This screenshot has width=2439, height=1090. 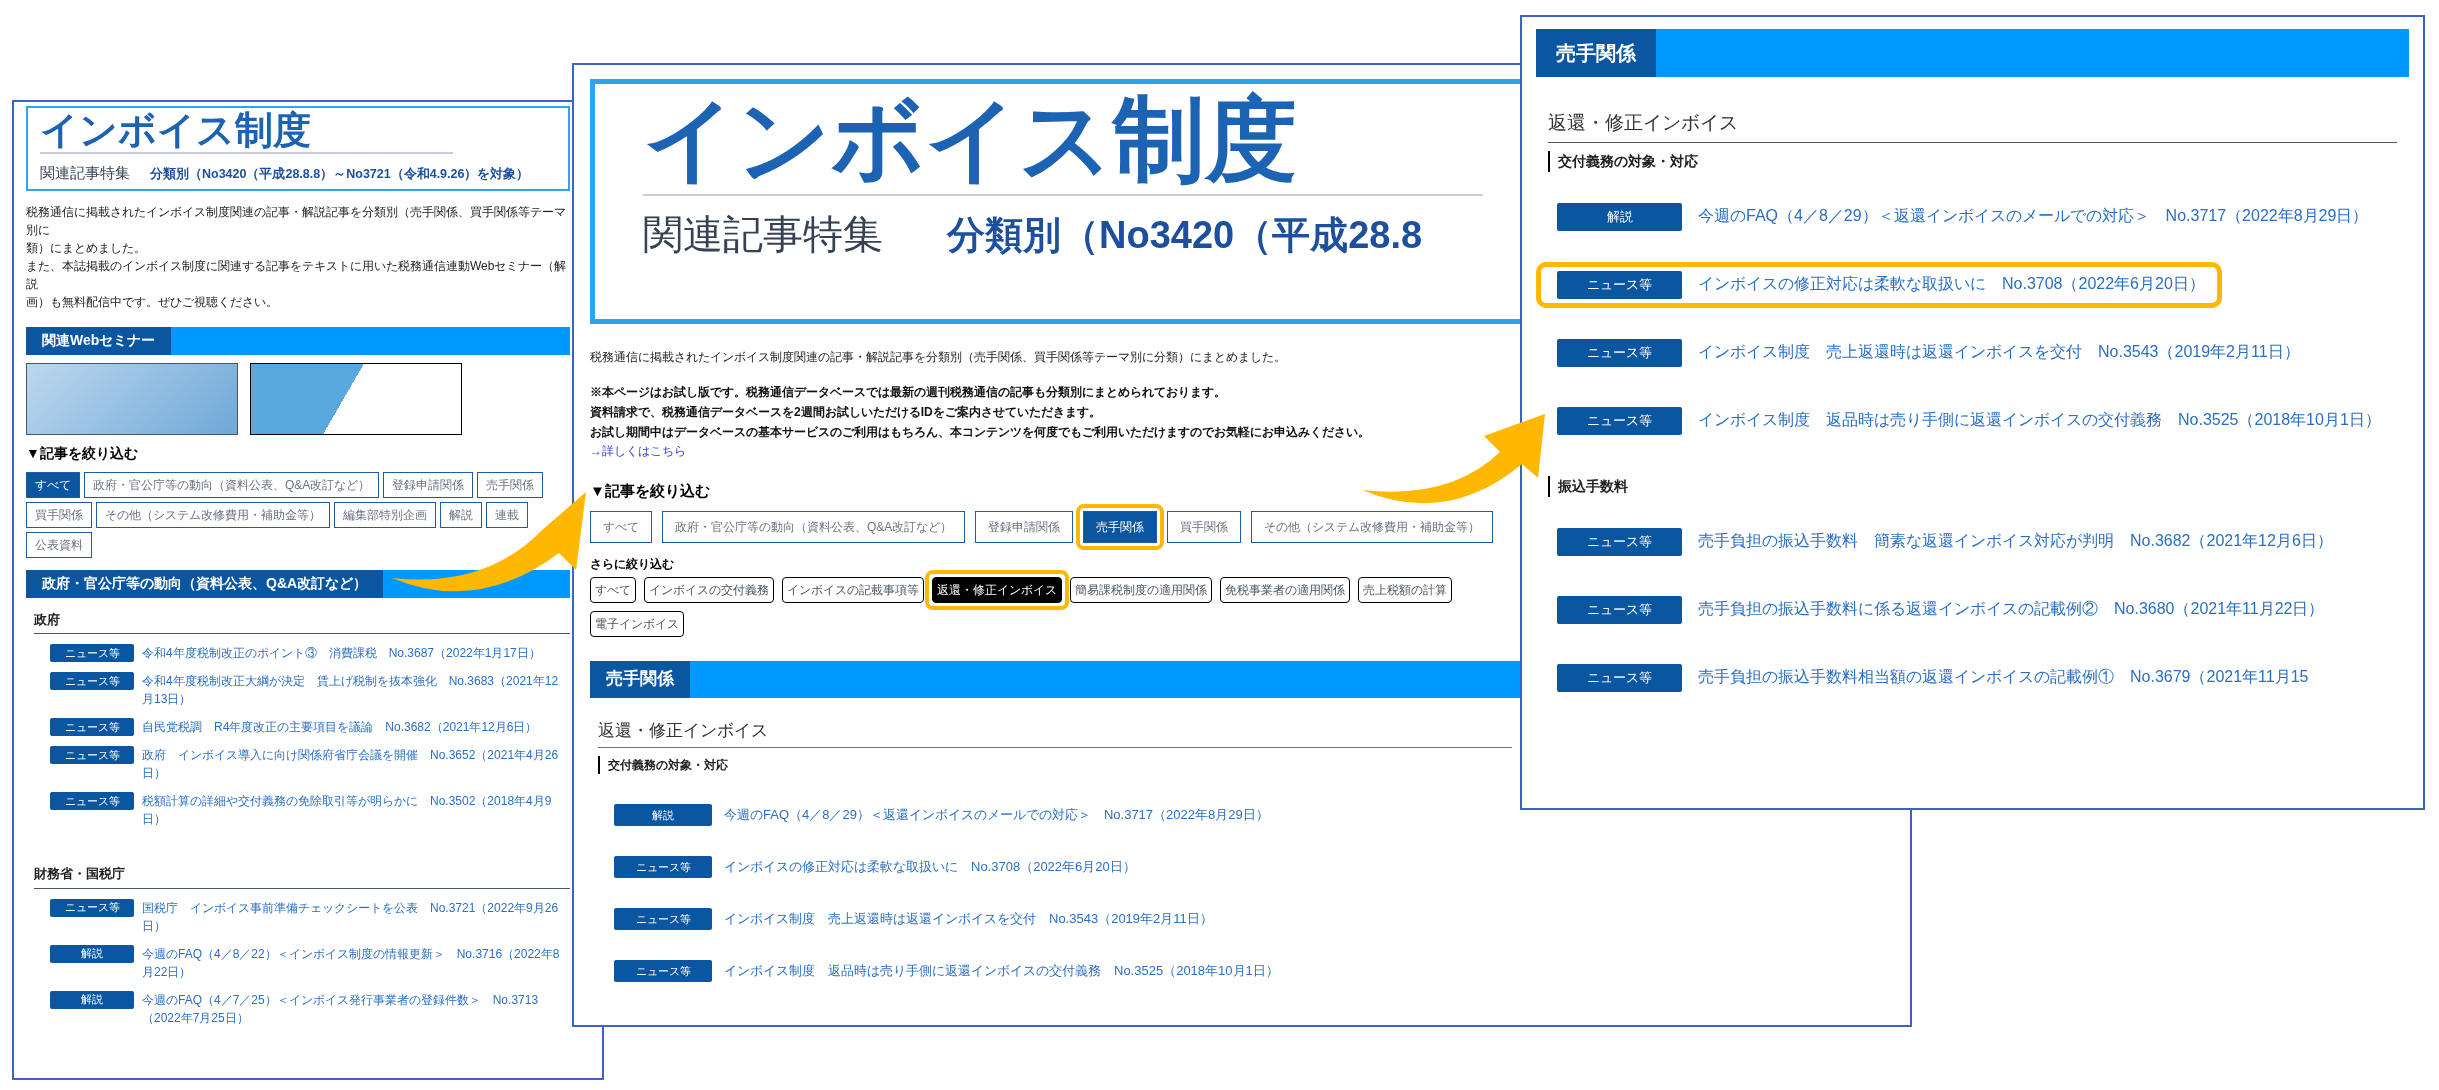 What do you see at coordinates (613, 589) in the screenshot?
I see `subfilter-button: すべて` at bounding box center [613, 589].